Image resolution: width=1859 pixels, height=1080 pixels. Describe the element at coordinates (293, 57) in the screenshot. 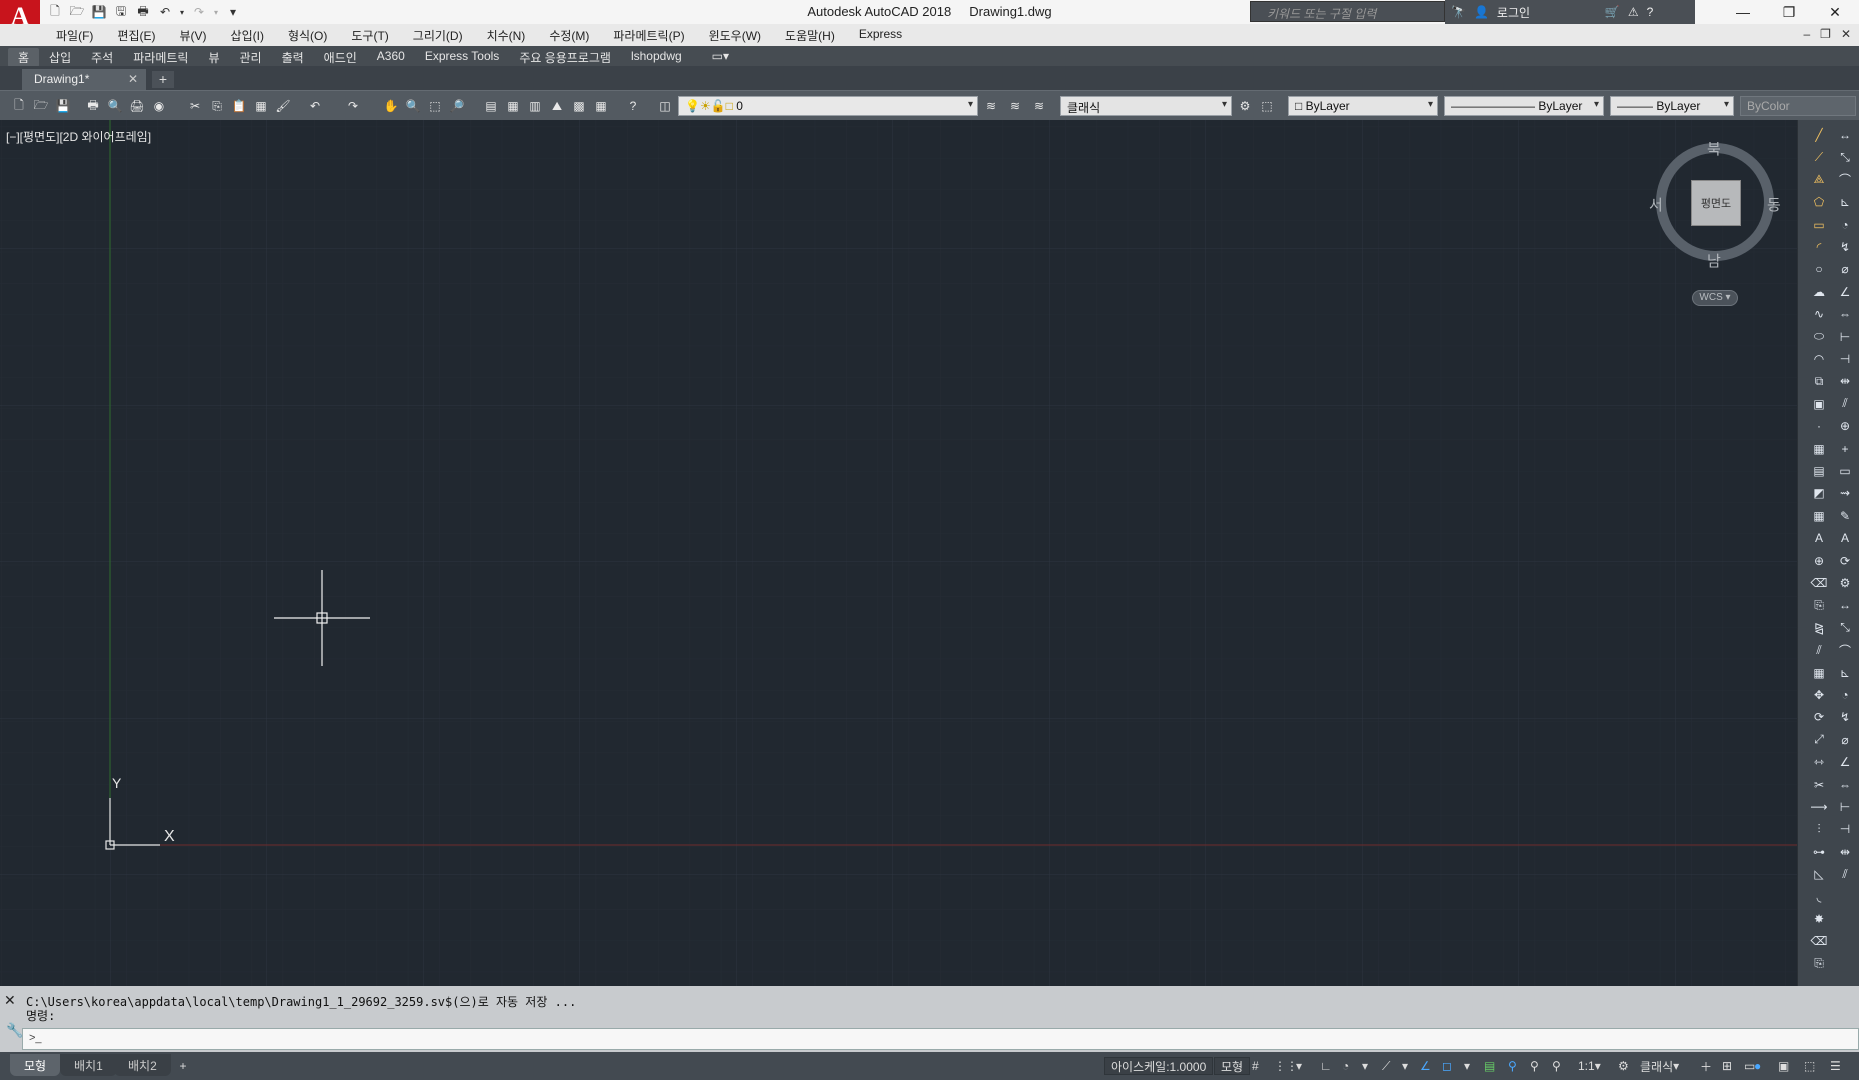

I see `ribbon-tab-output: 출력` at that location.